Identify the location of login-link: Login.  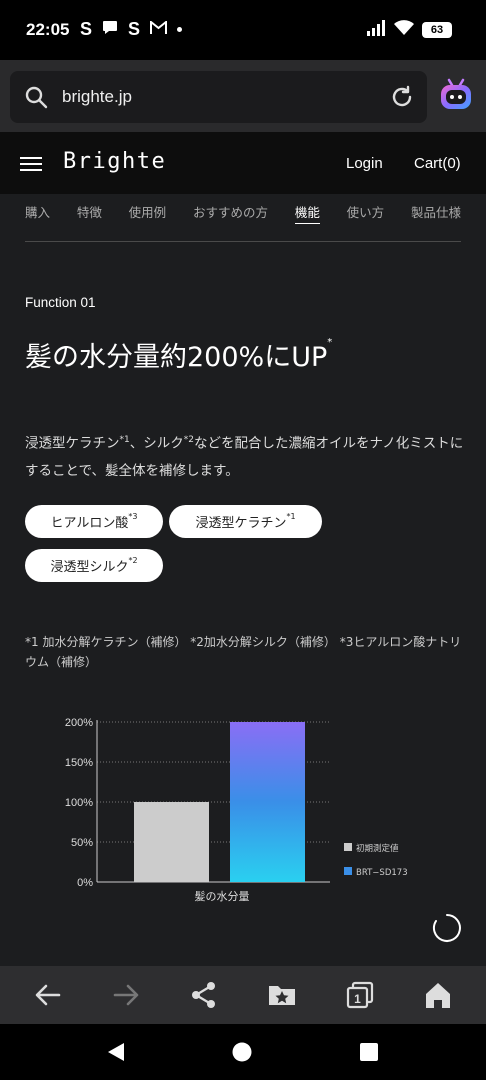
(364, 163).